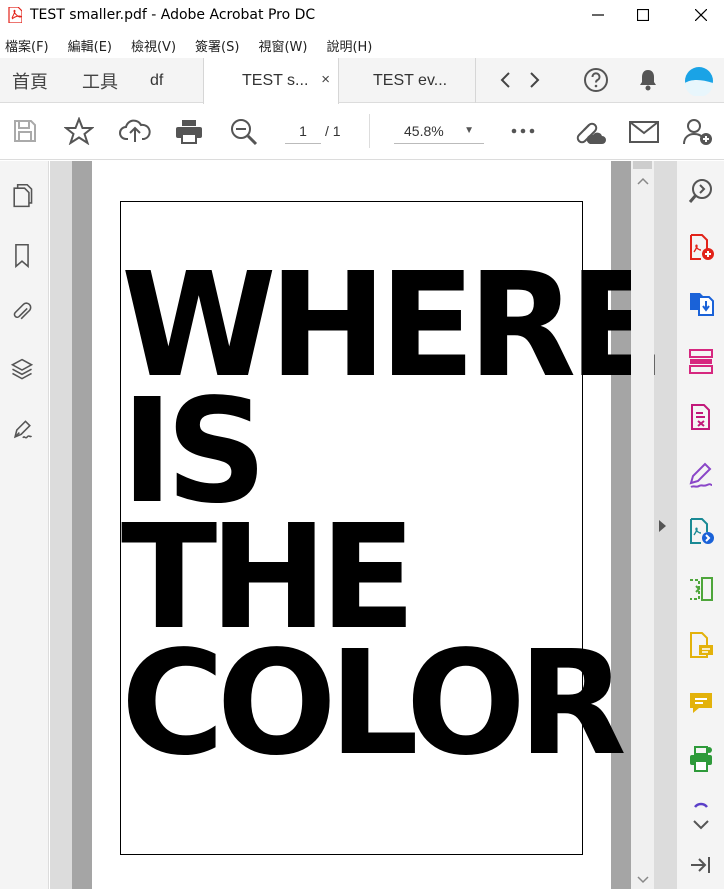 The height and width of the screenshot is (889, 724). What do you see at coordinates (27, 45) in the screenshot?
I see `menu-file: 檔案(F)` at bounding box center [27, 45].